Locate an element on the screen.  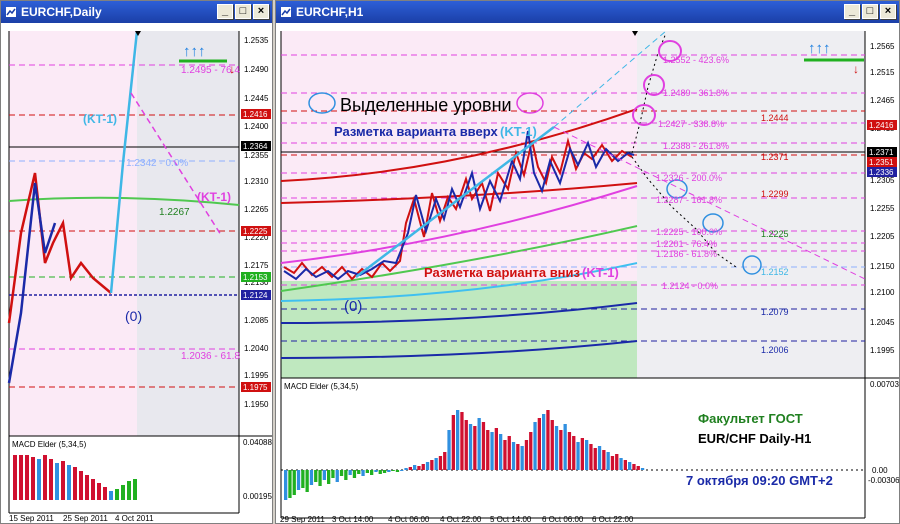
note-date: 7 октября 09:20 GMT+2 is located at coordinates (759, 480).